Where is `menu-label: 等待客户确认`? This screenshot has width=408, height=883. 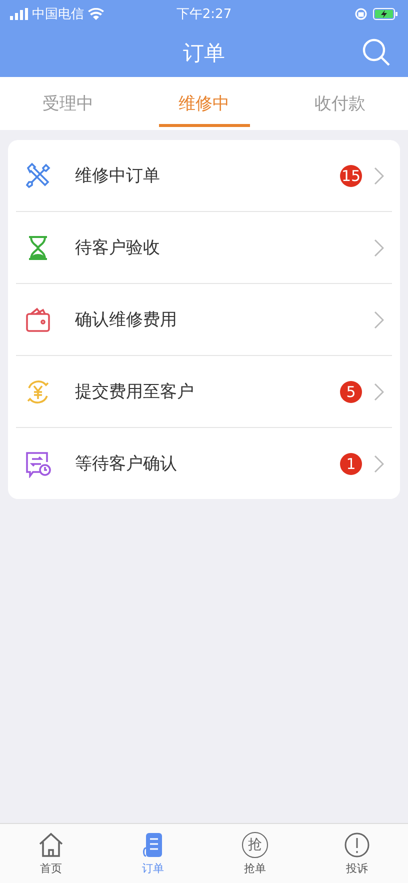
menu-label: 等待客户确认 is located at coordinates (126, 464).